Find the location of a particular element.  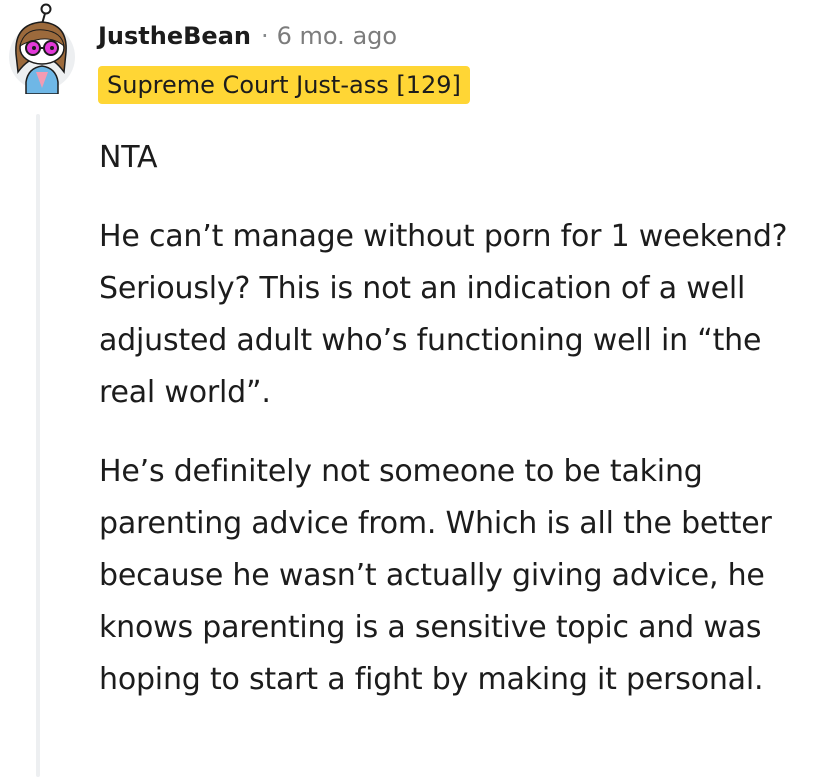

comment-meta: JustheBean · 6 mo. ago is located at coordinates (247, 36).